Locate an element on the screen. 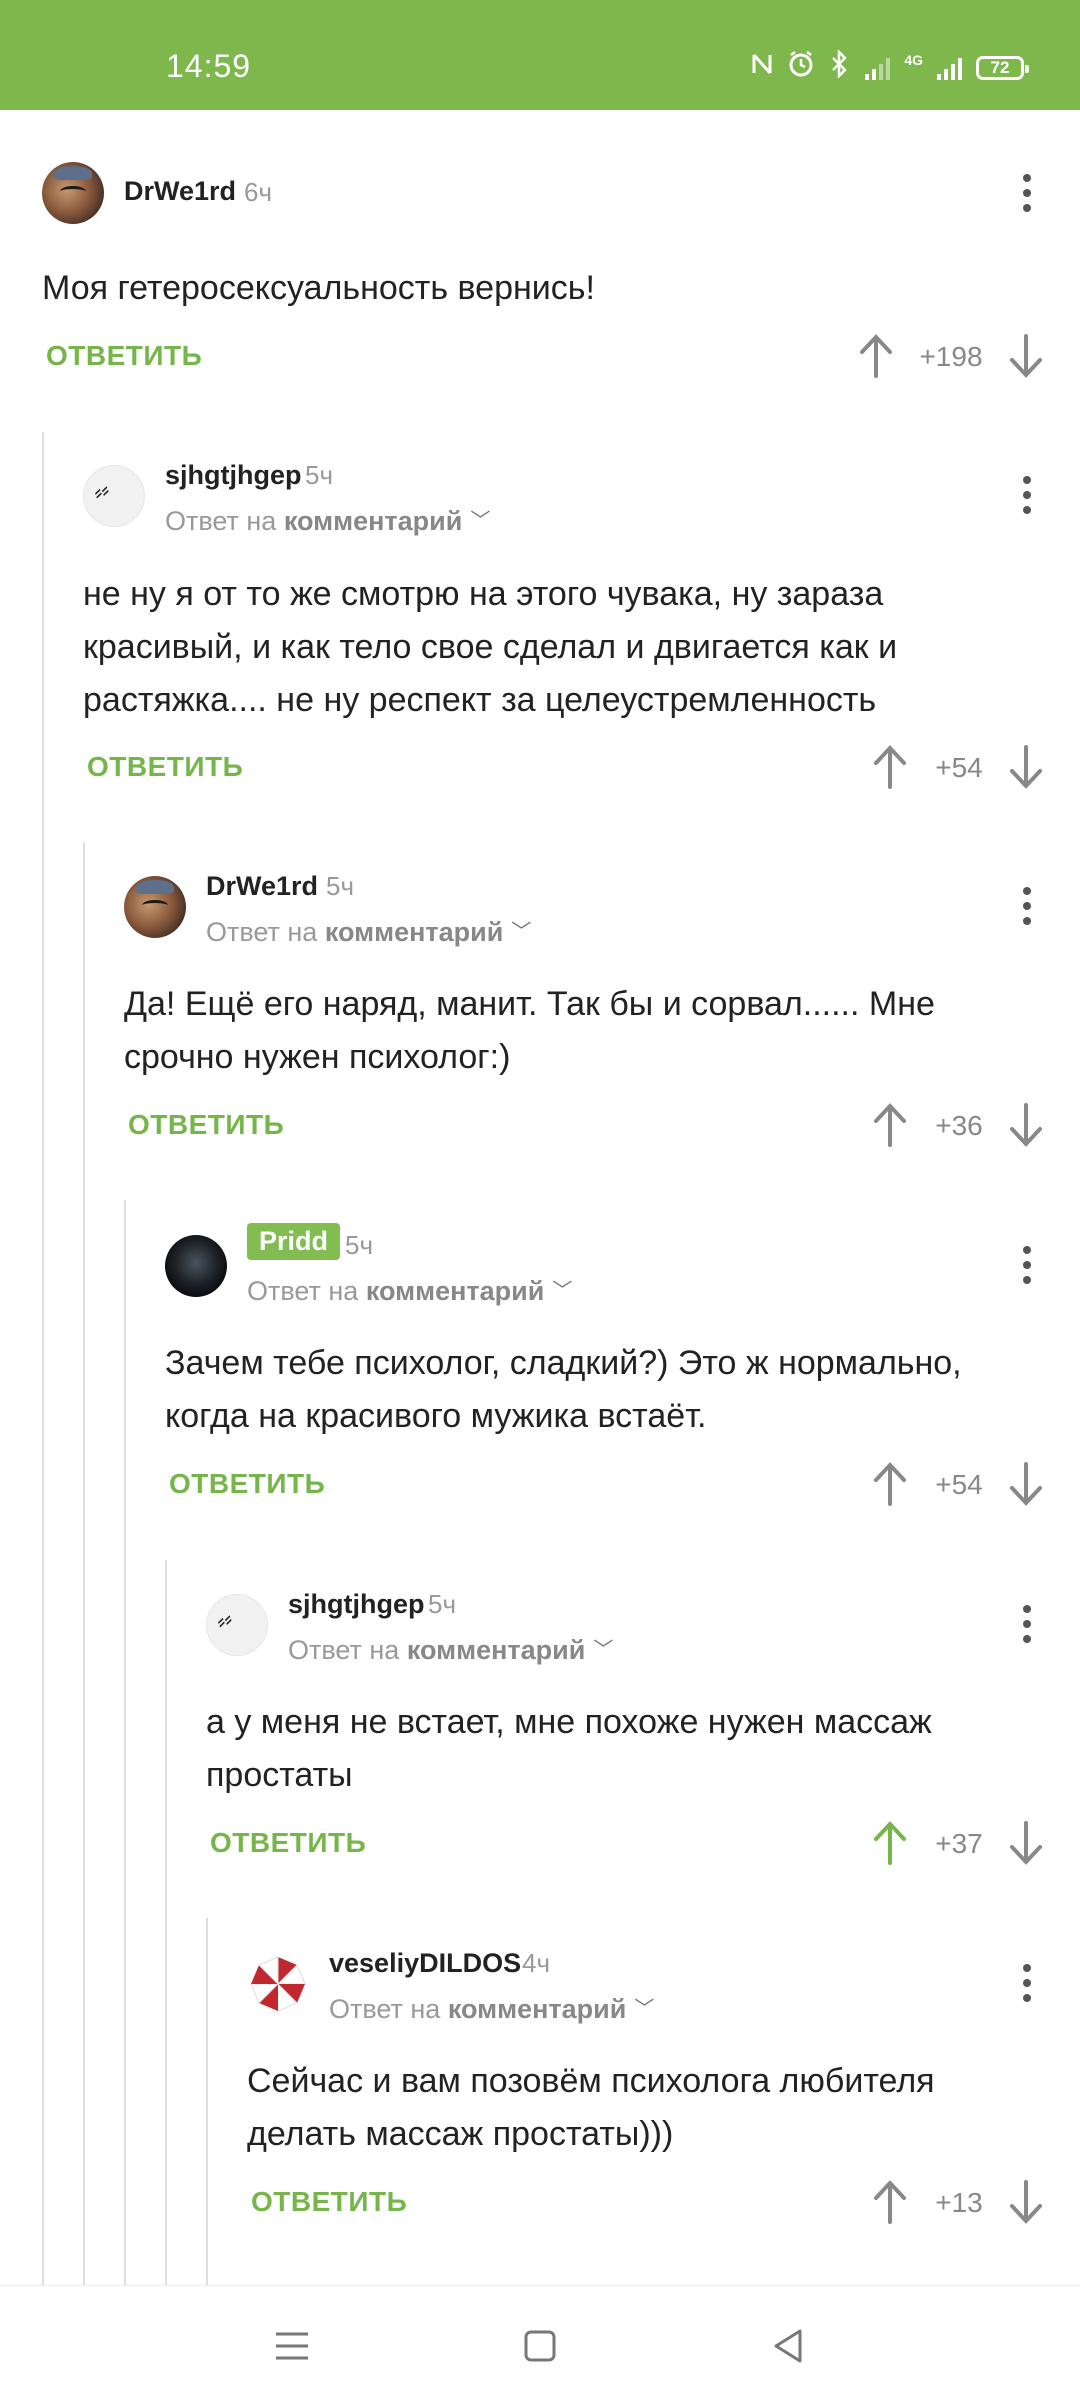  signal-icon is located at coordinates (878, 68).